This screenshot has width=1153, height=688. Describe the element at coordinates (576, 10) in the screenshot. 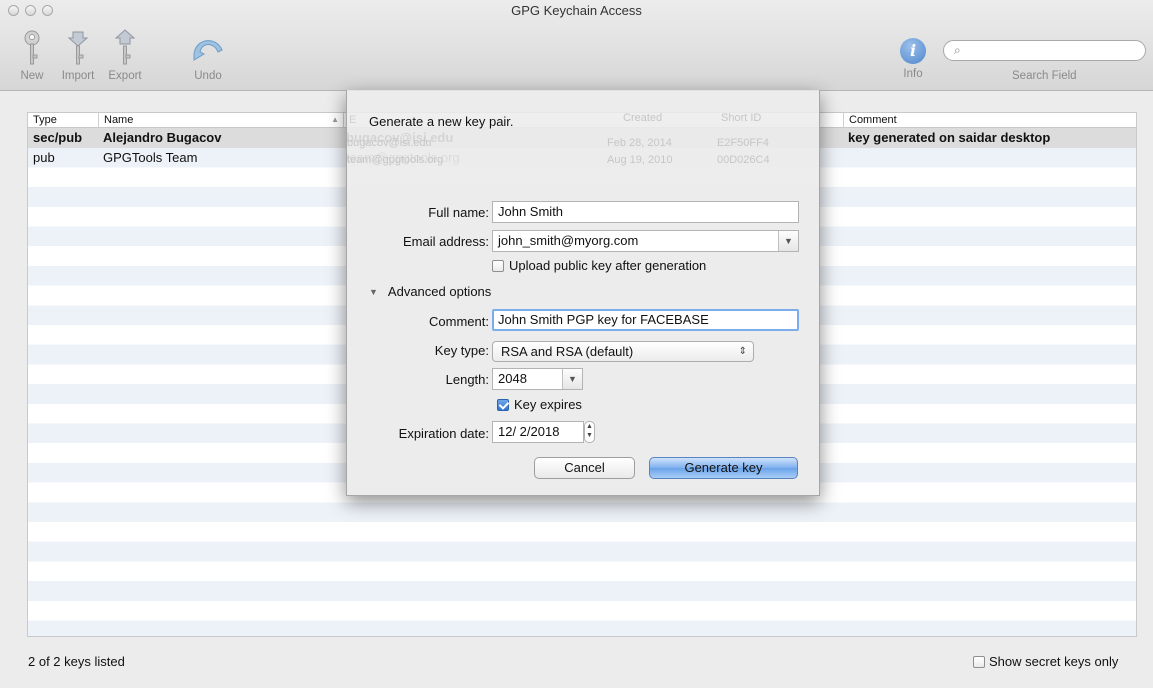

I see `window-title: GPG Keychain Access` at that location.